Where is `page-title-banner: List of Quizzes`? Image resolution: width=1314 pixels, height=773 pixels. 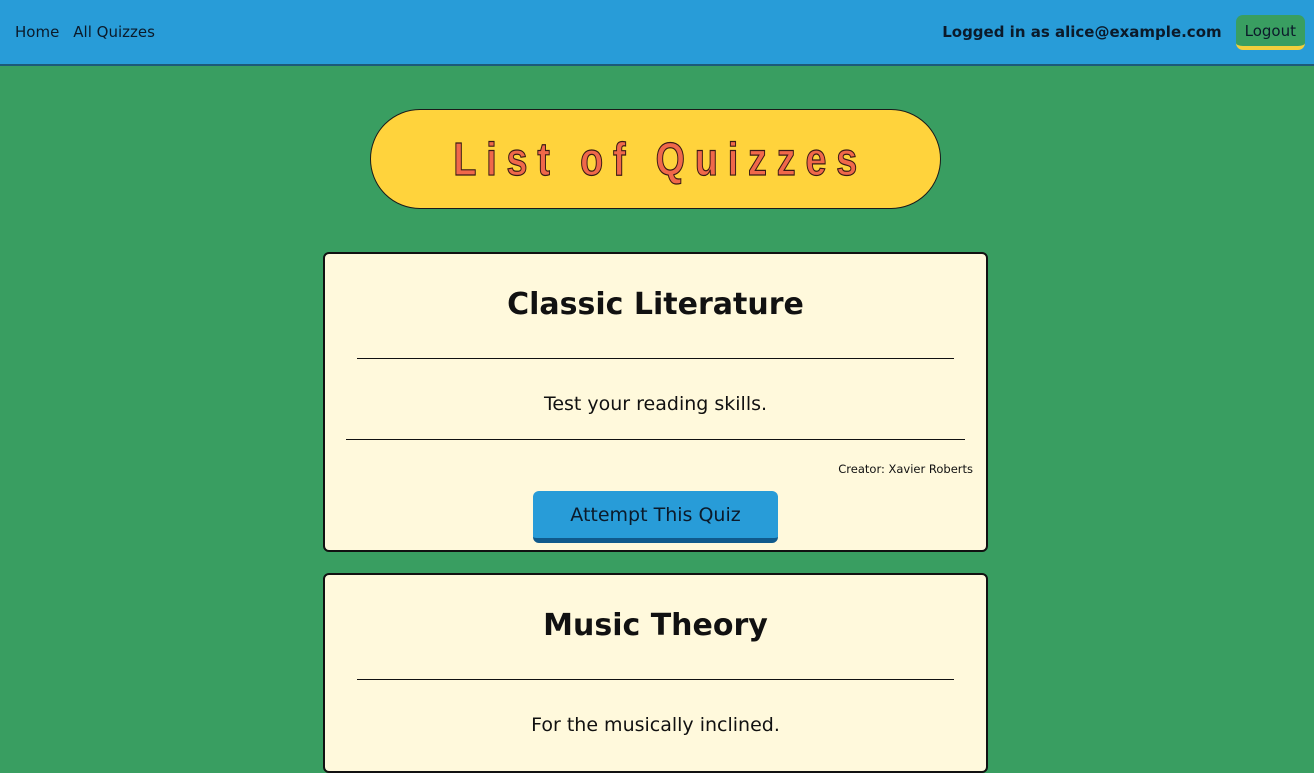
page-title-banner: List of Quizzes is located at coordinates (655, 159).